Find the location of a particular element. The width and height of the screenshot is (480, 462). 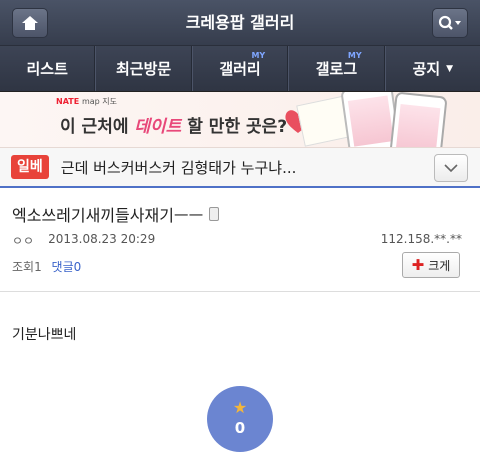

post-meta: ㅇㅇ 2013.08.23 20:29 112.158.**.** is located at coordinates (237, 240).